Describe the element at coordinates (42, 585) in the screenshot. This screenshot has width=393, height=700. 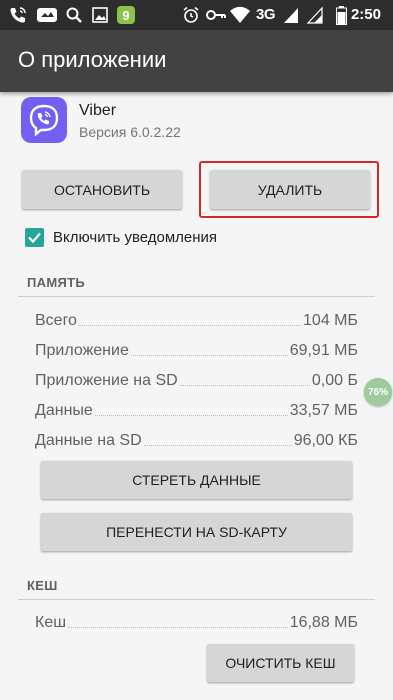
I see `cache-section-header: КЕШ` at that location.